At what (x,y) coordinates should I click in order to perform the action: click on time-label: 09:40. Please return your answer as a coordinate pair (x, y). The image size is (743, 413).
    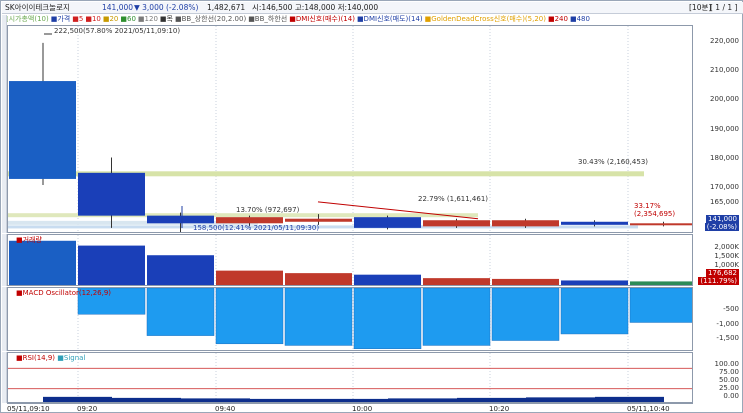
    Looking at the image, I should click on (225, 409).